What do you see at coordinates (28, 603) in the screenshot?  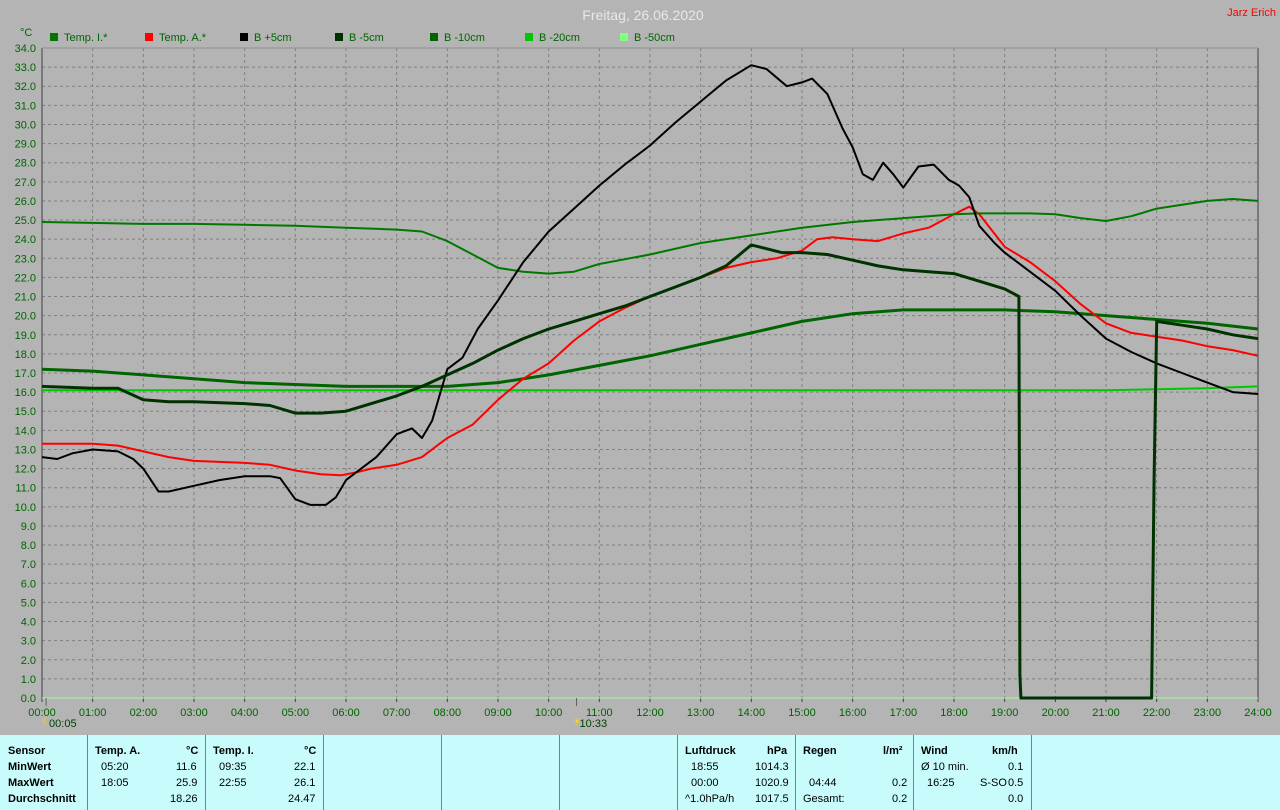 I see `y-tick-label: 5.0` at bounding box center [28, 603].